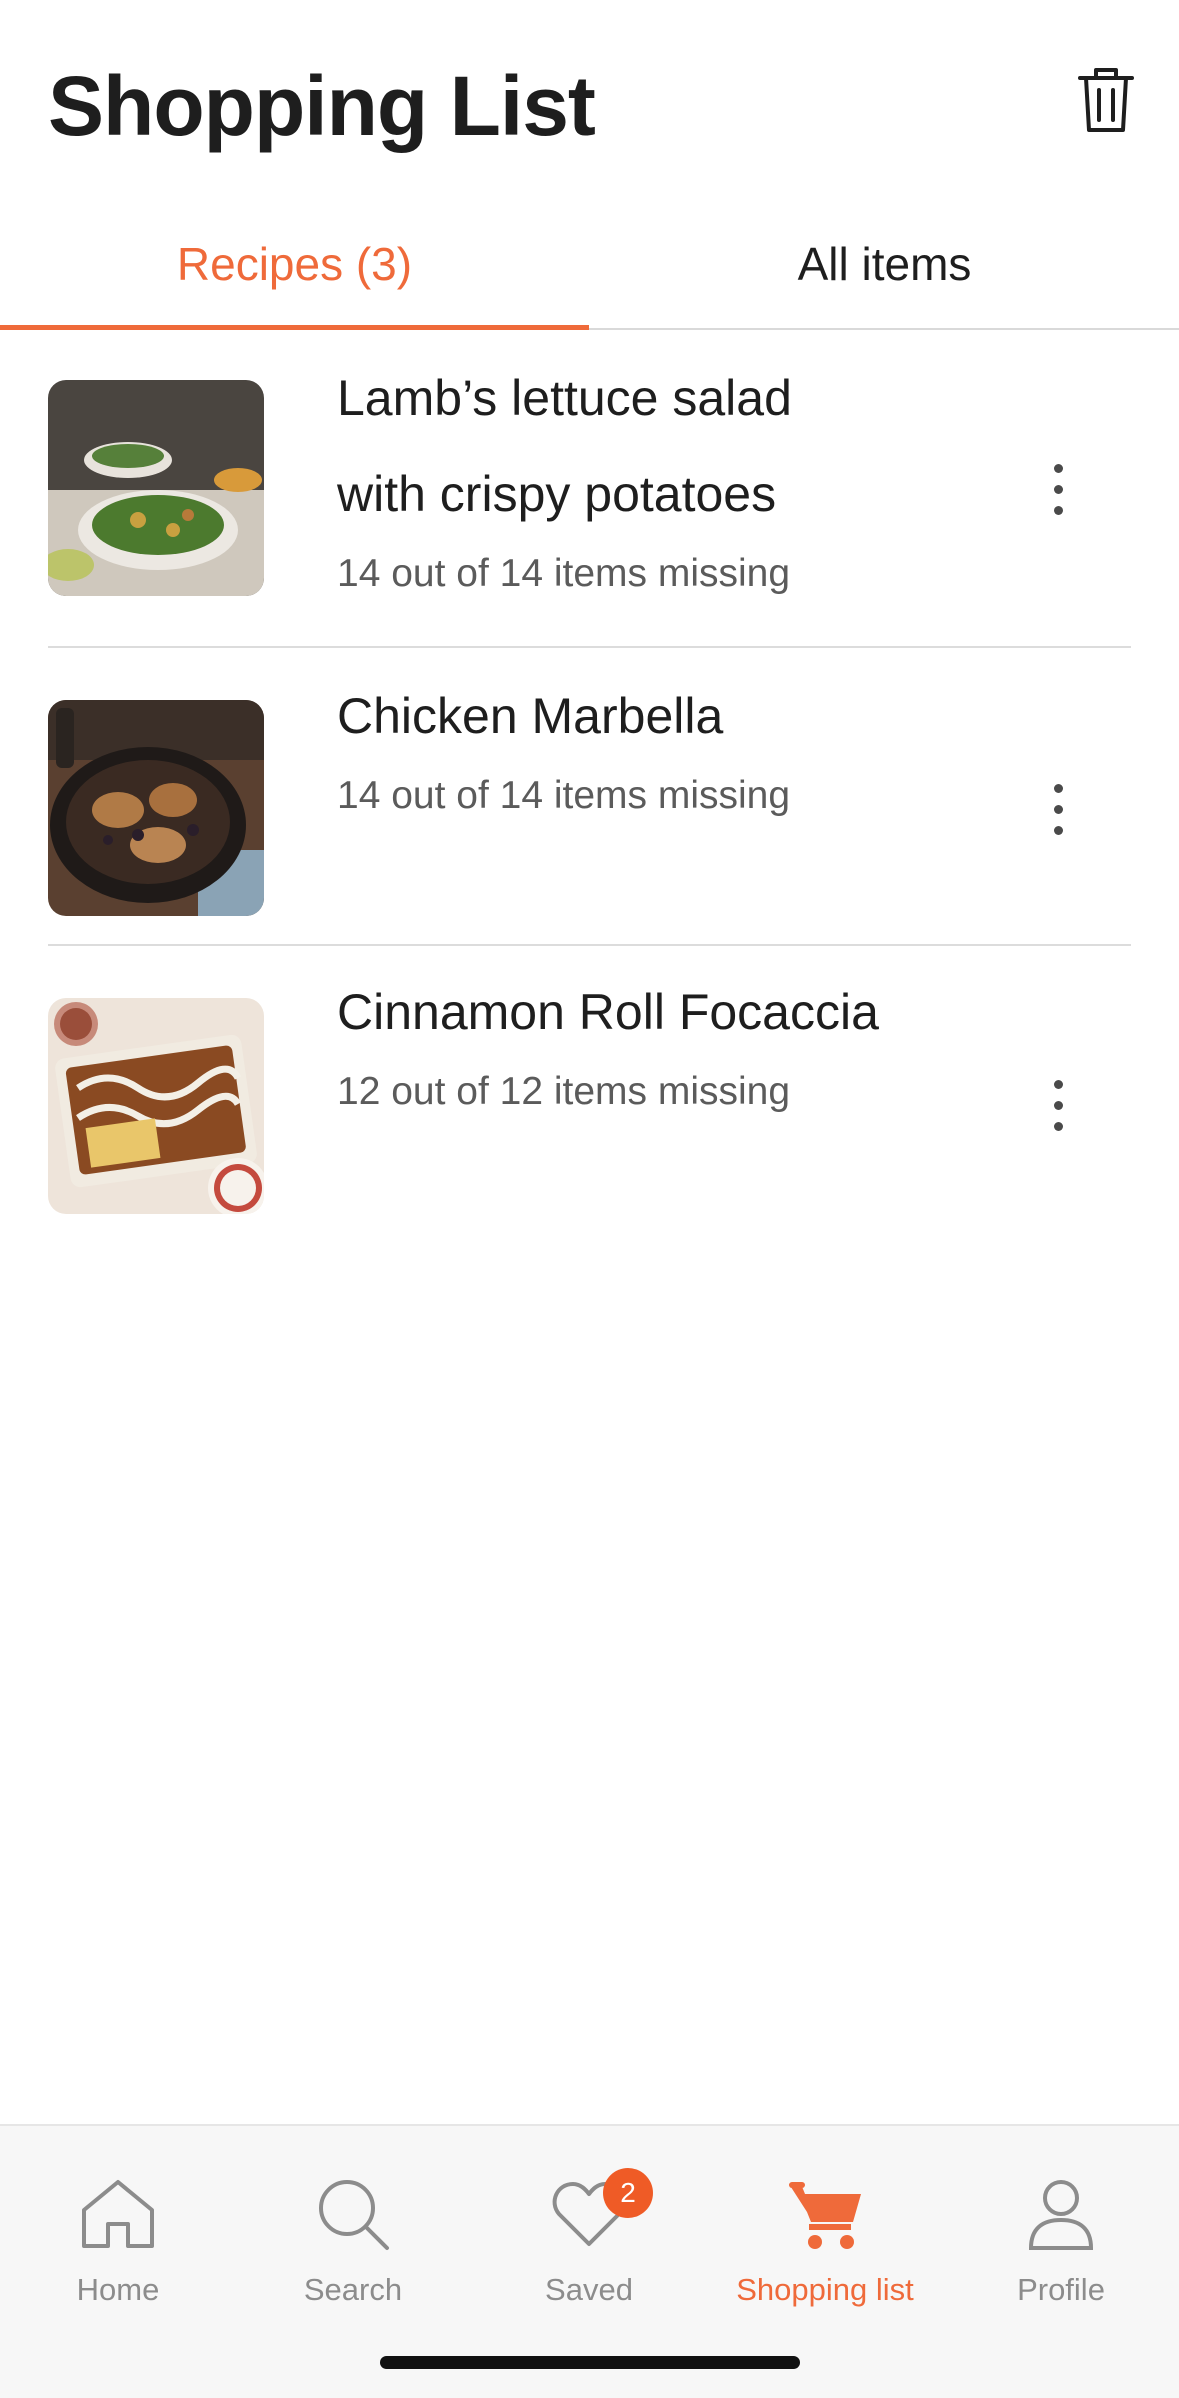  I want to click on home-indicator, so click(590, 2362).